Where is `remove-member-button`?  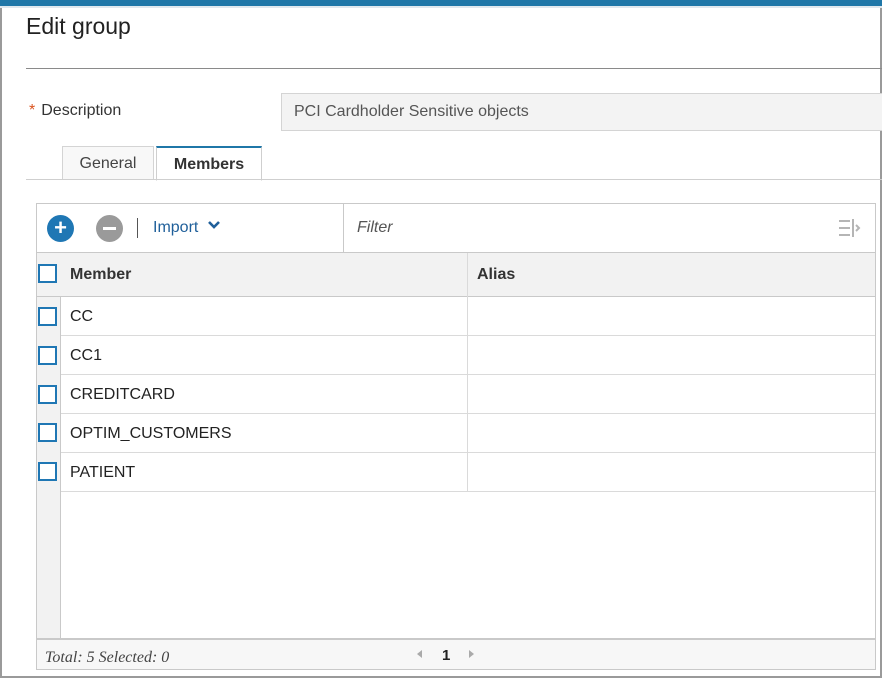
remove-member-button is located at coordinates (109, 228).